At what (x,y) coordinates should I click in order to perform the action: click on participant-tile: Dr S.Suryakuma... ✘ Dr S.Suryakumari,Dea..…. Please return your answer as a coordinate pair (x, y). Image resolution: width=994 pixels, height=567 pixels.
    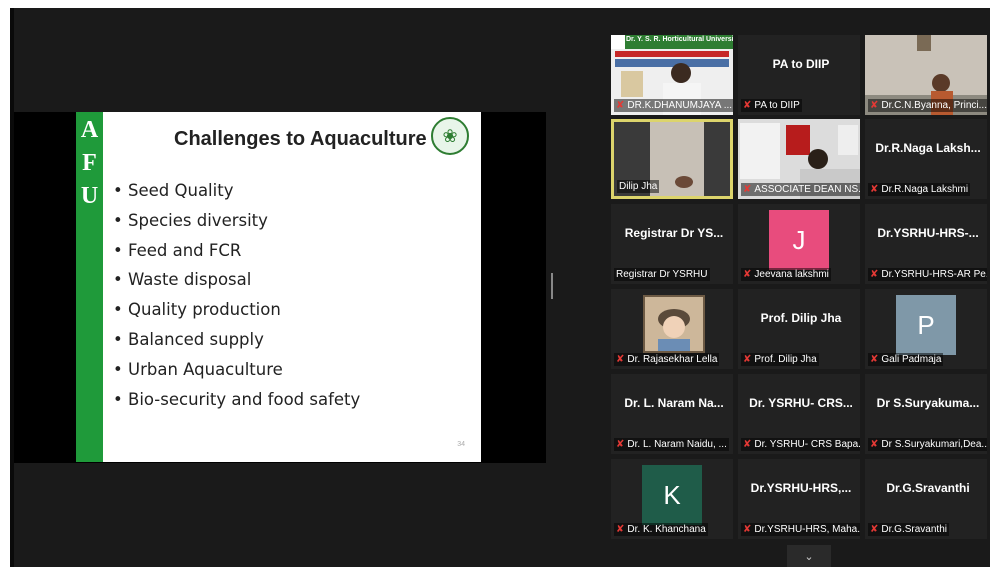
    Looking at the image, I should click on (926, 414).